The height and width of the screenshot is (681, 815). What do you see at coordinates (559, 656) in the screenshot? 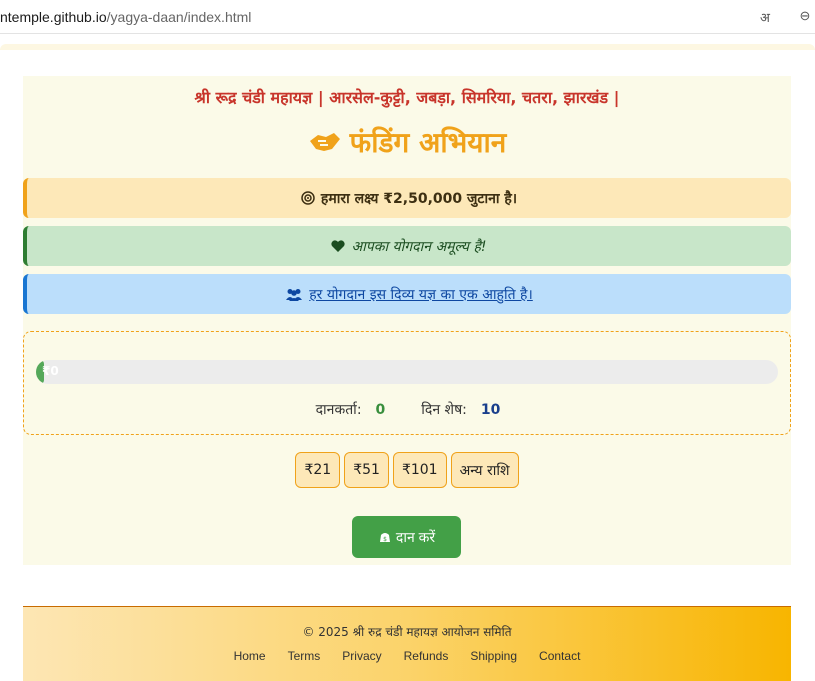
I see `footer-link-contact: Contact` at bounding box center [559, 656].